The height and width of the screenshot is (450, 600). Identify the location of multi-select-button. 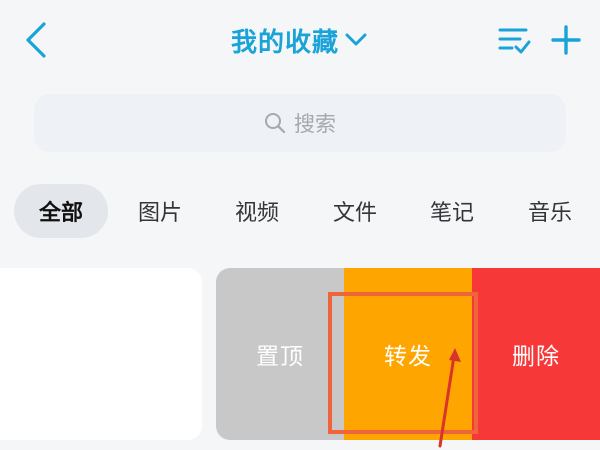
(514, 40).